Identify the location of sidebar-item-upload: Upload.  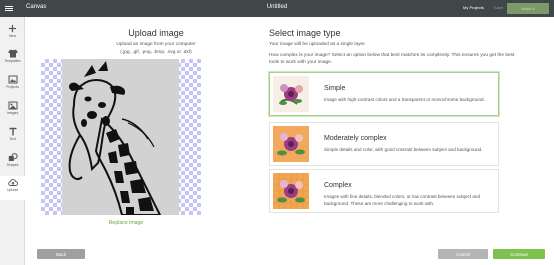
(12, 188).